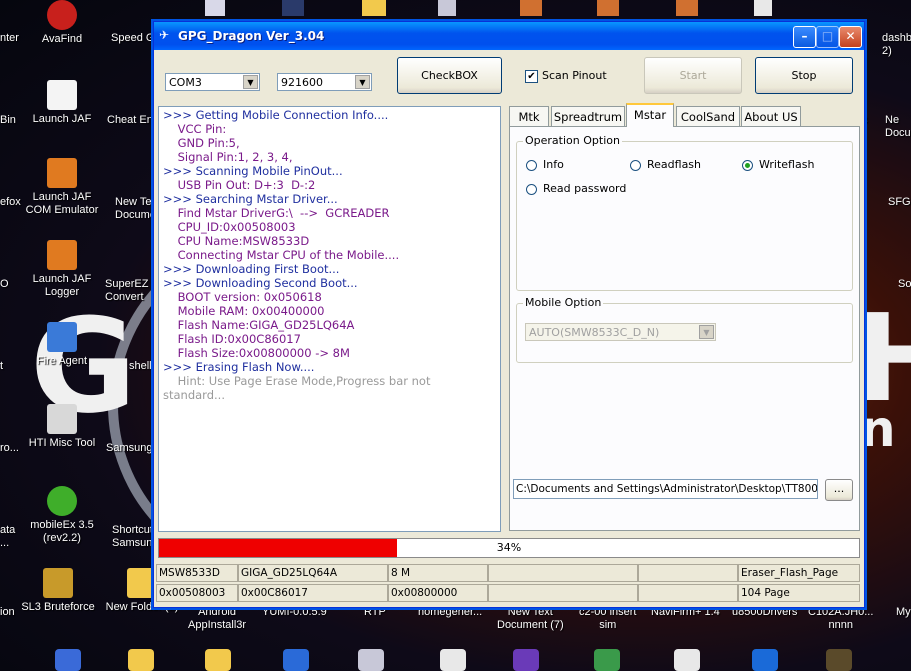 This screenshot has width=911, height=671. I want to click on status-cell, so click(563, 573).